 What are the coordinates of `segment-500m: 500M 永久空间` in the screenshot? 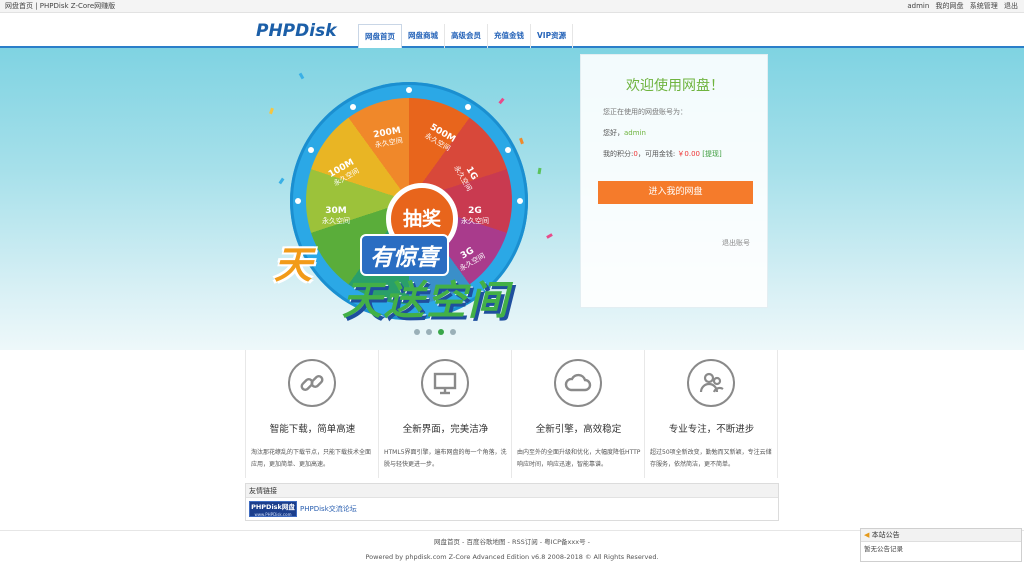 It's located at (440, 137).